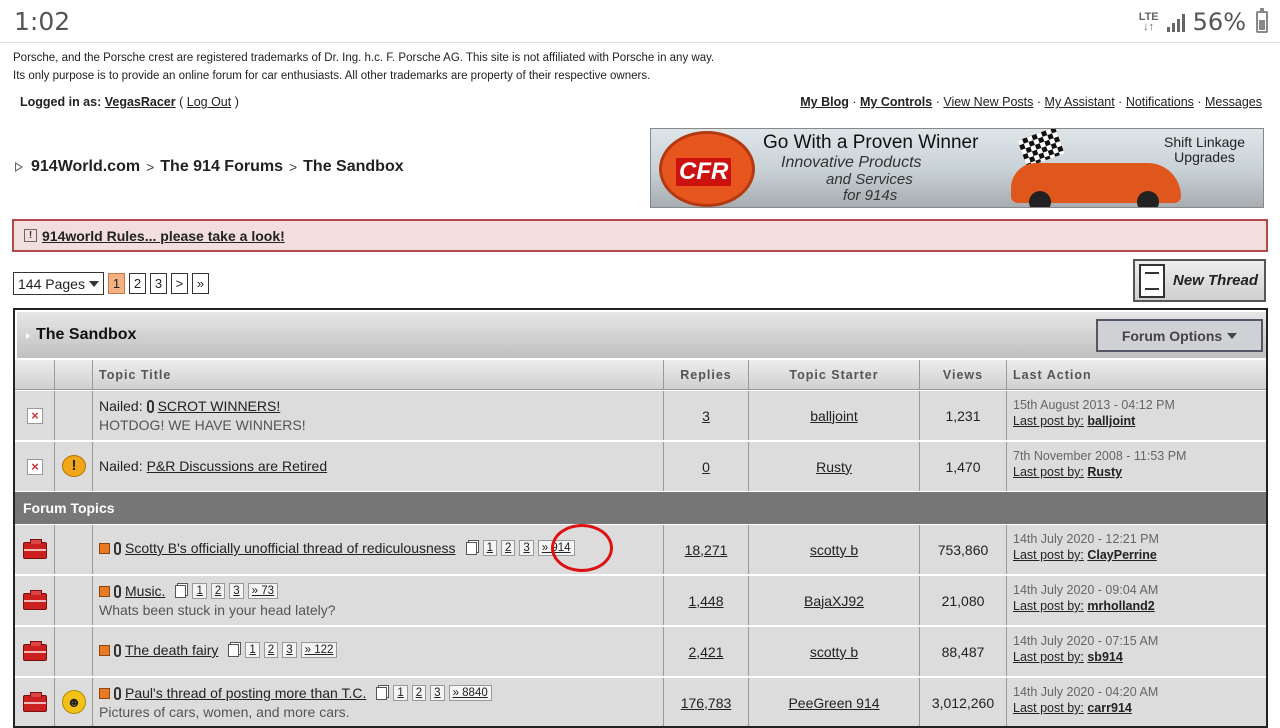 This screenshot has height=728, width=1280. What do you see at coordinates (35, 549) in the screenshot?
I see `hot-folder-icon` at bounding box center [35, 549].